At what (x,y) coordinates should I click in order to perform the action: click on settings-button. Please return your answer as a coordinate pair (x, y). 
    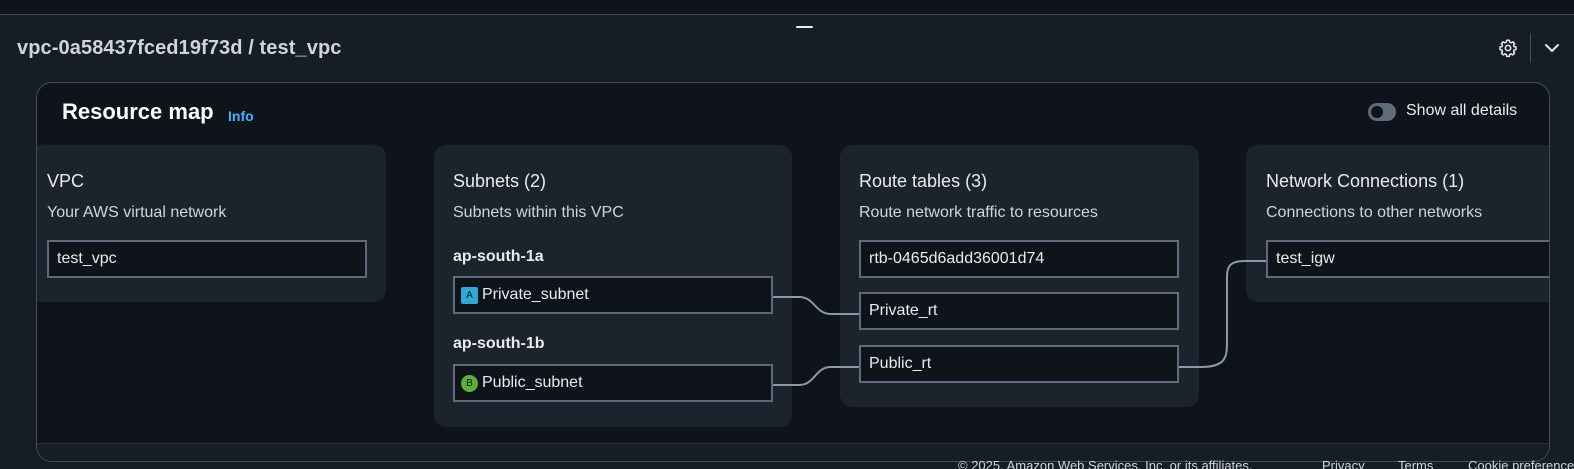
    Looking at the image, I should click on (1508, 48).